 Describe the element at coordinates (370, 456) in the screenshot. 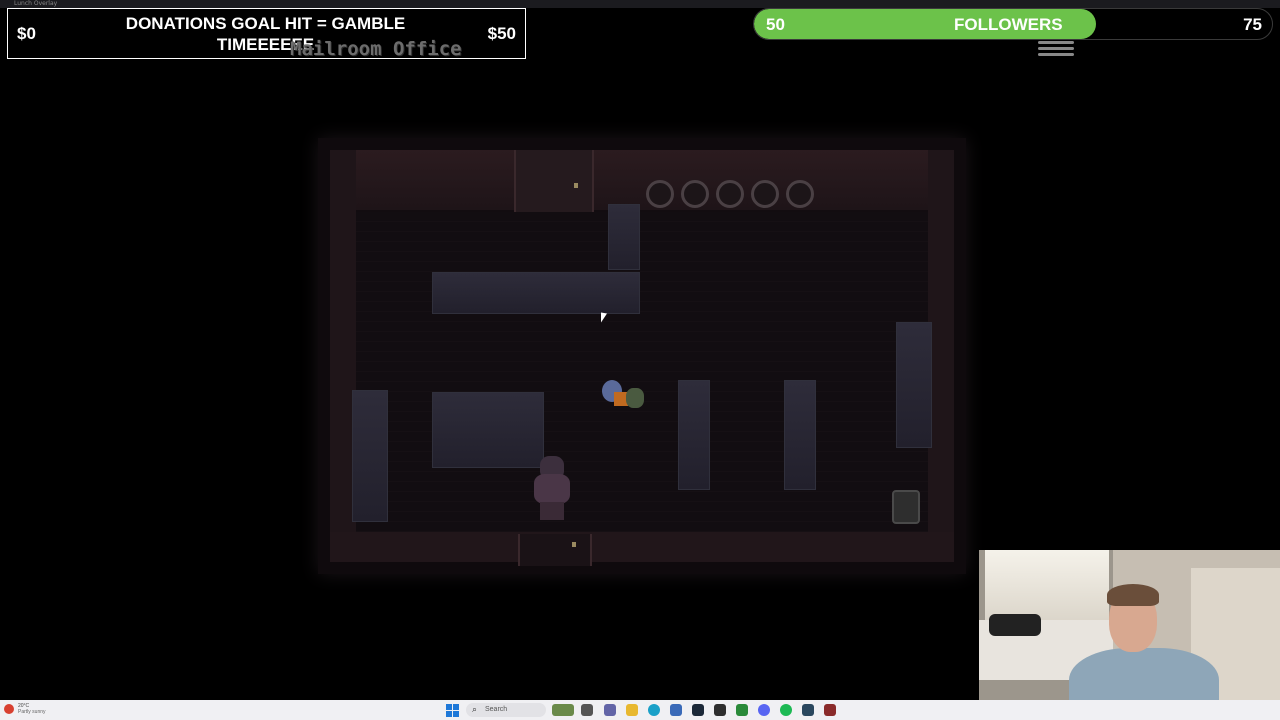

I see `left-shelf` at that location.